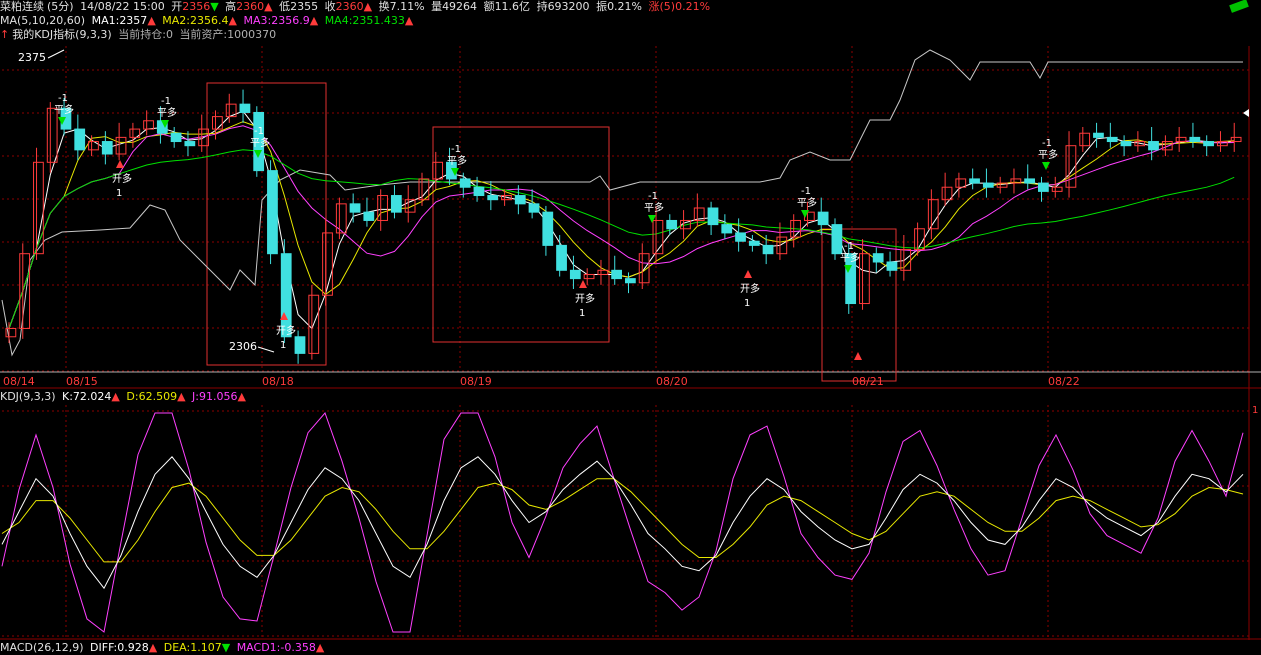 Image resolution: width=1261 pixels, height=655 pixels. What do you see at coordinates (257, 20) in the screenshot?
I see `ma3-label: MA3:` at bounding box center [257, 20].